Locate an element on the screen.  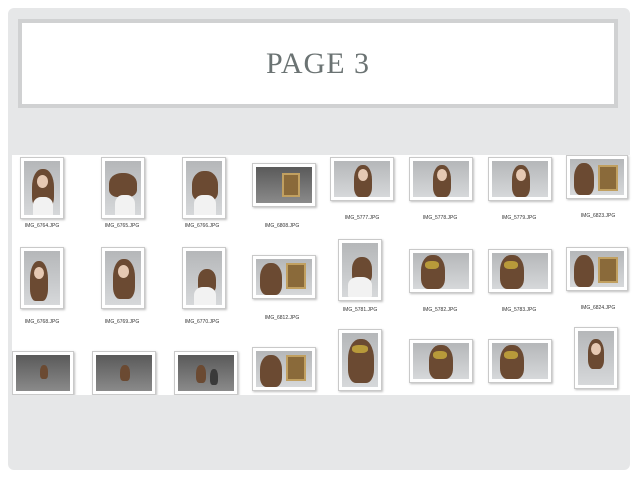
photo-girl-motion is located at coordinates (204, 278).